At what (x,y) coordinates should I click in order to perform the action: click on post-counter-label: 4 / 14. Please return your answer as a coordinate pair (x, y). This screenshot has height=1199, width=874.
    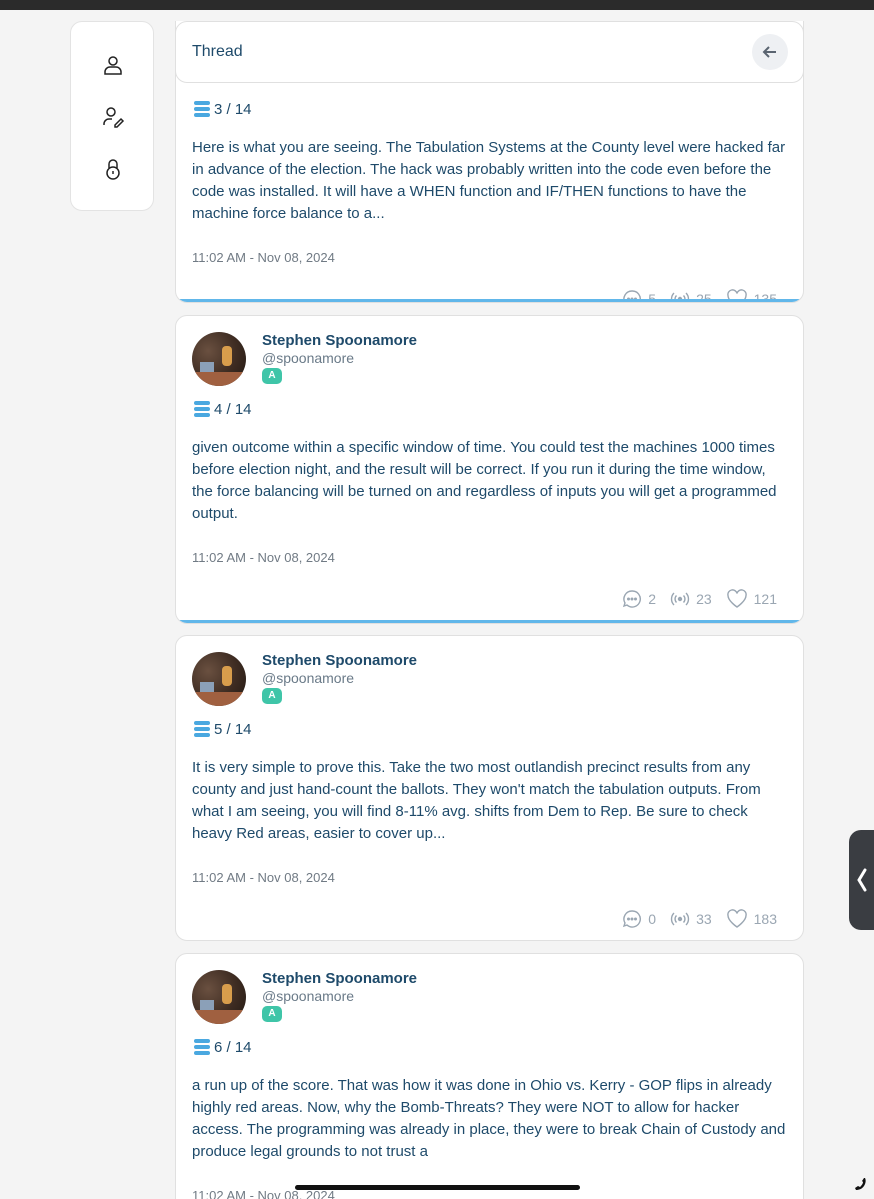
    Looking at the image, I should click on (233, 409).